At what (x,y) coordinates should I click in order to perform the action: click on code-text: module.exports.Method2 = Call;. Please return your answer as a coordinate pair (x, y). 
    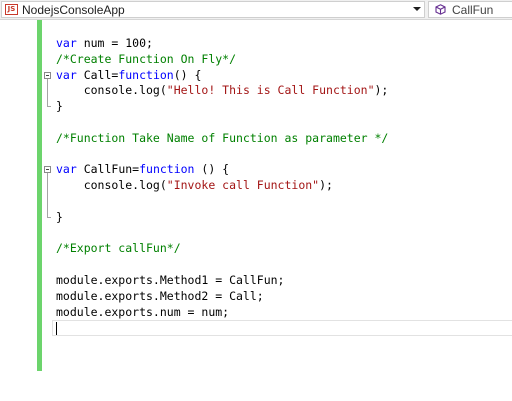
    Looking at the image, I should click on (160, 297).